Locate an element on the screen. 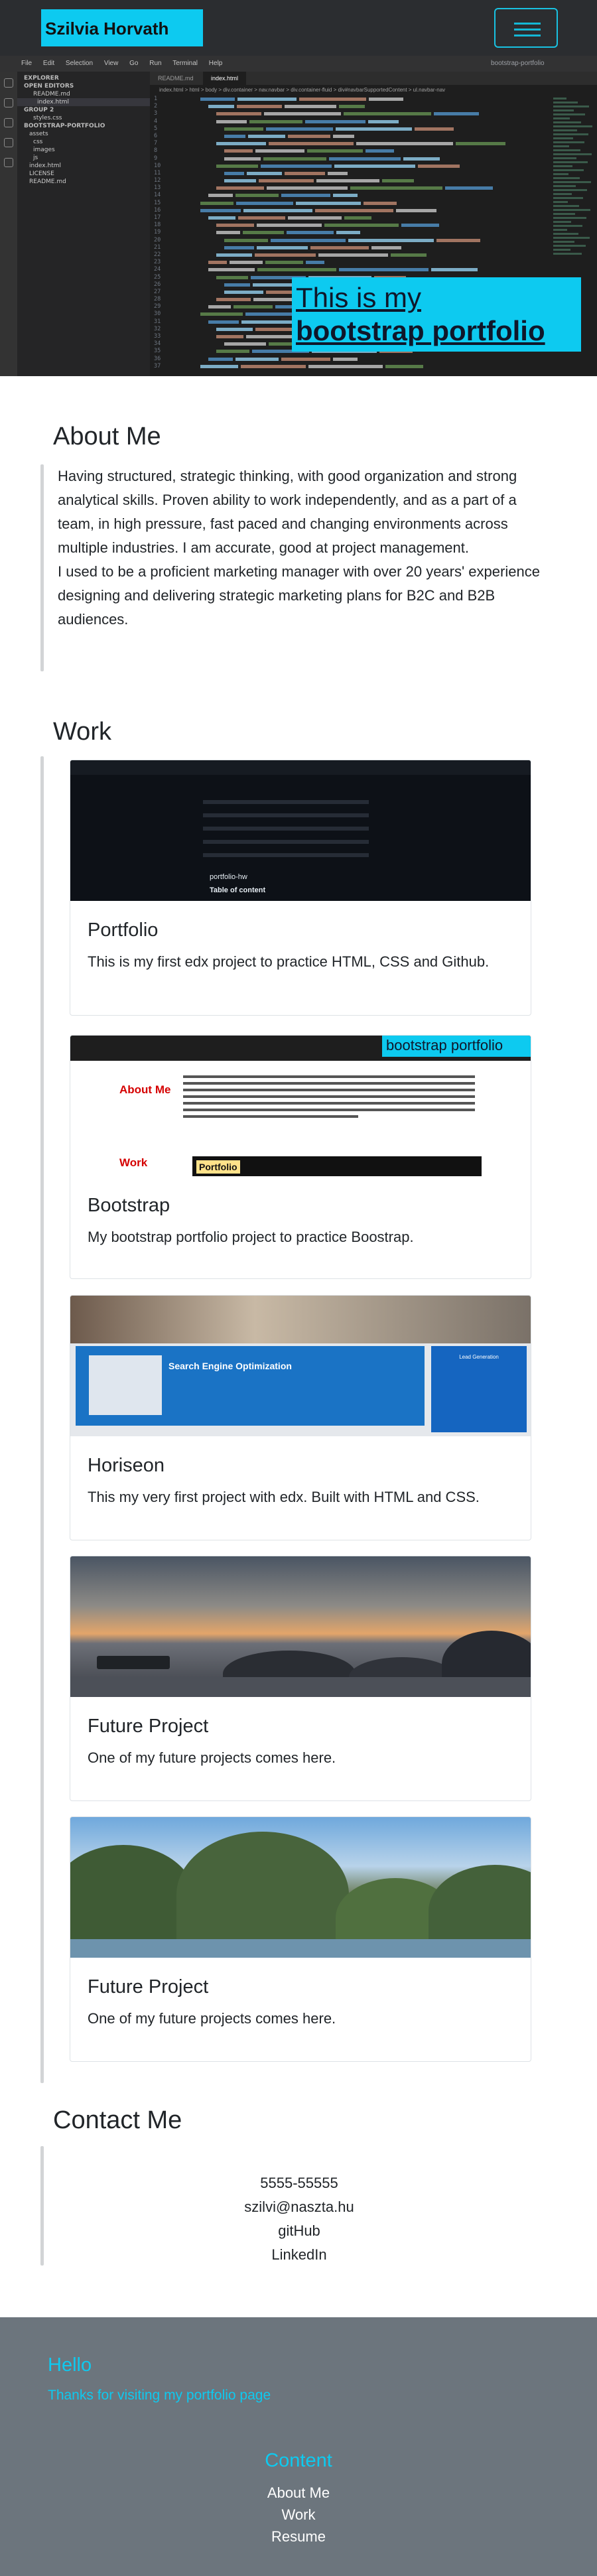  code-line: 23 is located at coordinates (351, 262).